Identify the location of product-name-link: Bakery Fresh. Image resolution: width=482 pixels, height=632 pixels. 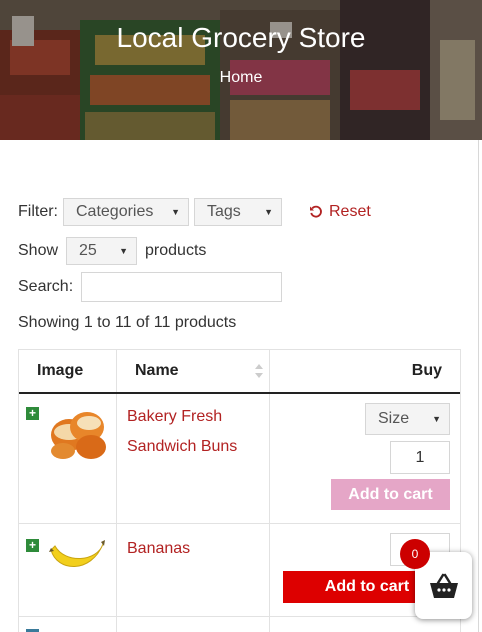
(198, 417).